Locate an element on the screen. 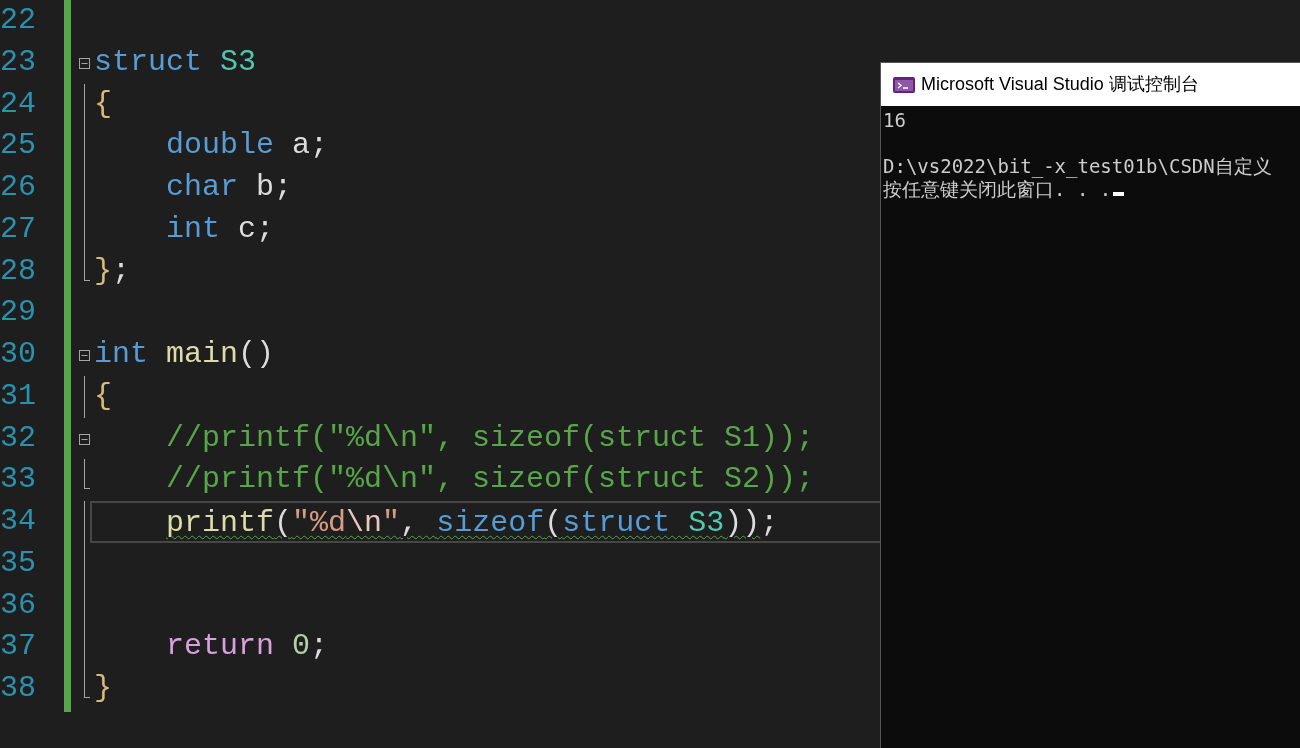 This screenshot has height=748, width=1300. line-number: 30 is located at coordinates (18, 354).